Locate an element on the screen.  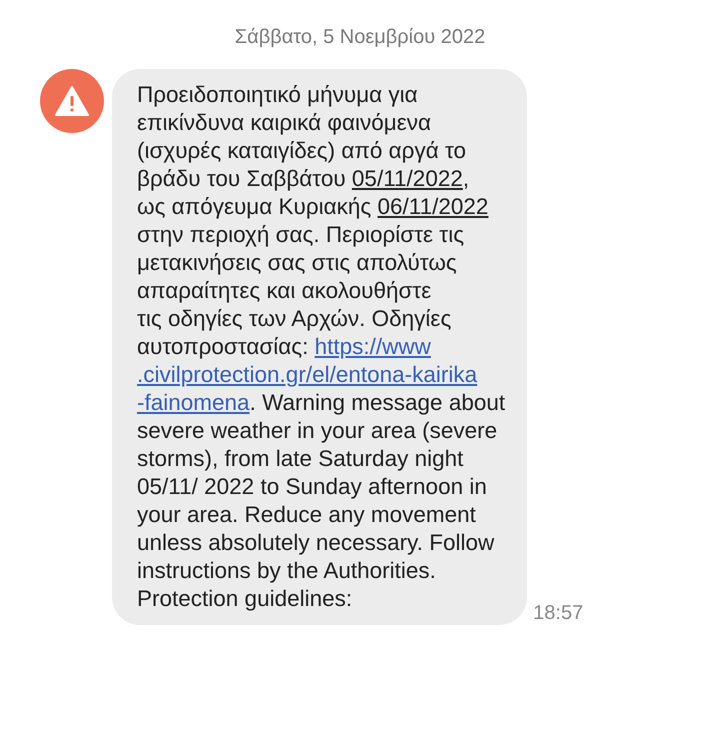
link: -fainomena is located at coordinates (193, 402).